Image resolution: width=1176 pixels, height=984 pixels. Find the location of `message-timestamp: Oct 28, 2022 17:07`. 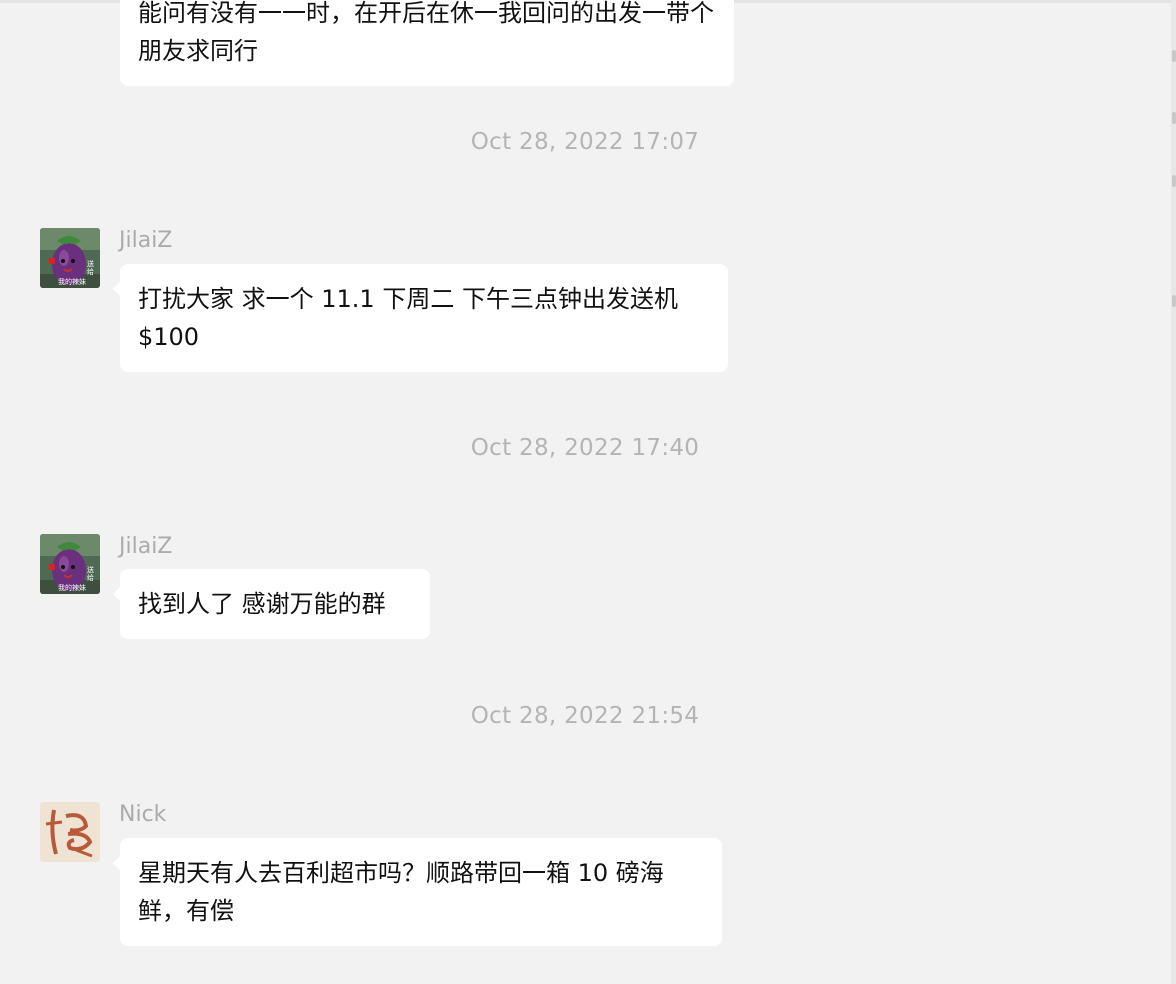

message-timestamp: Oct 28, 2022 17:07 is located at coordinates (585, 142).